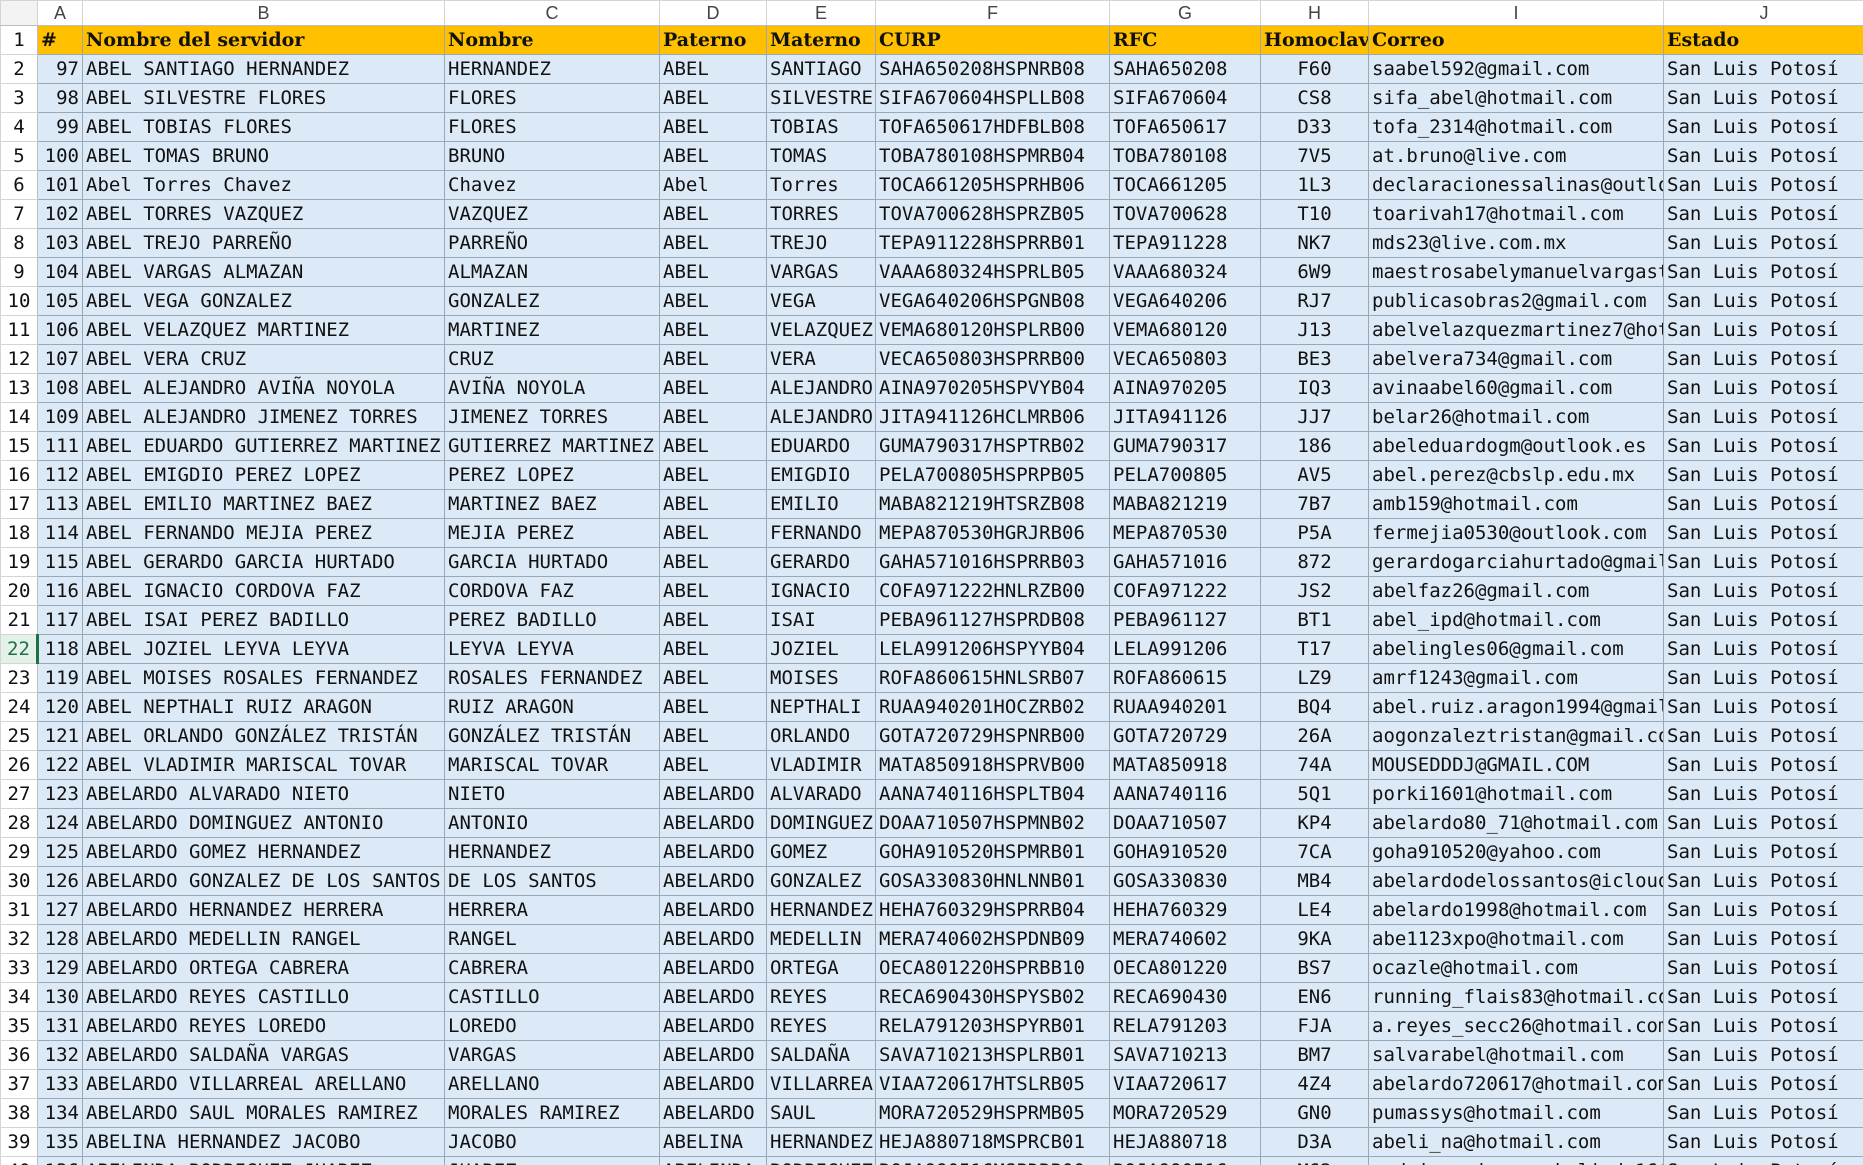 This screenshot has height=1165, width=1863. What do you see at coordinates (821, 127) in the screenshot?
I see `cell-e: TOBIAS` at bounding box center [821, 127].